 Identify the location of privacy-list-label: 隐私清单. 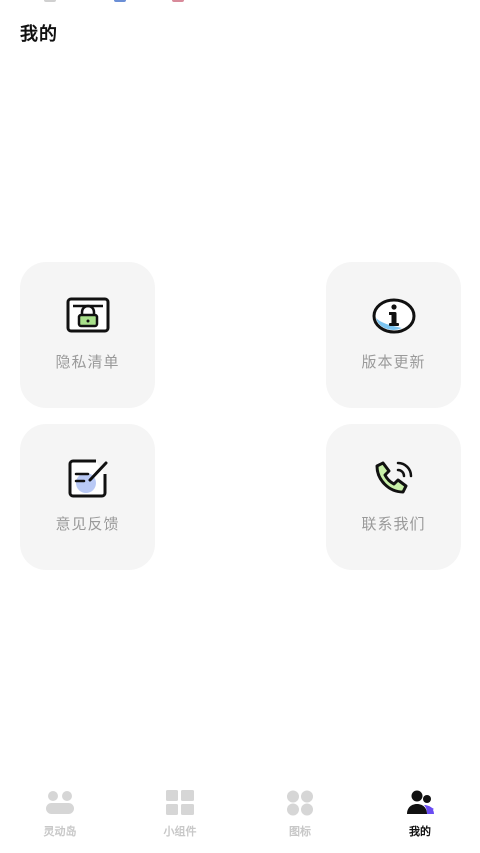
(87, 362).